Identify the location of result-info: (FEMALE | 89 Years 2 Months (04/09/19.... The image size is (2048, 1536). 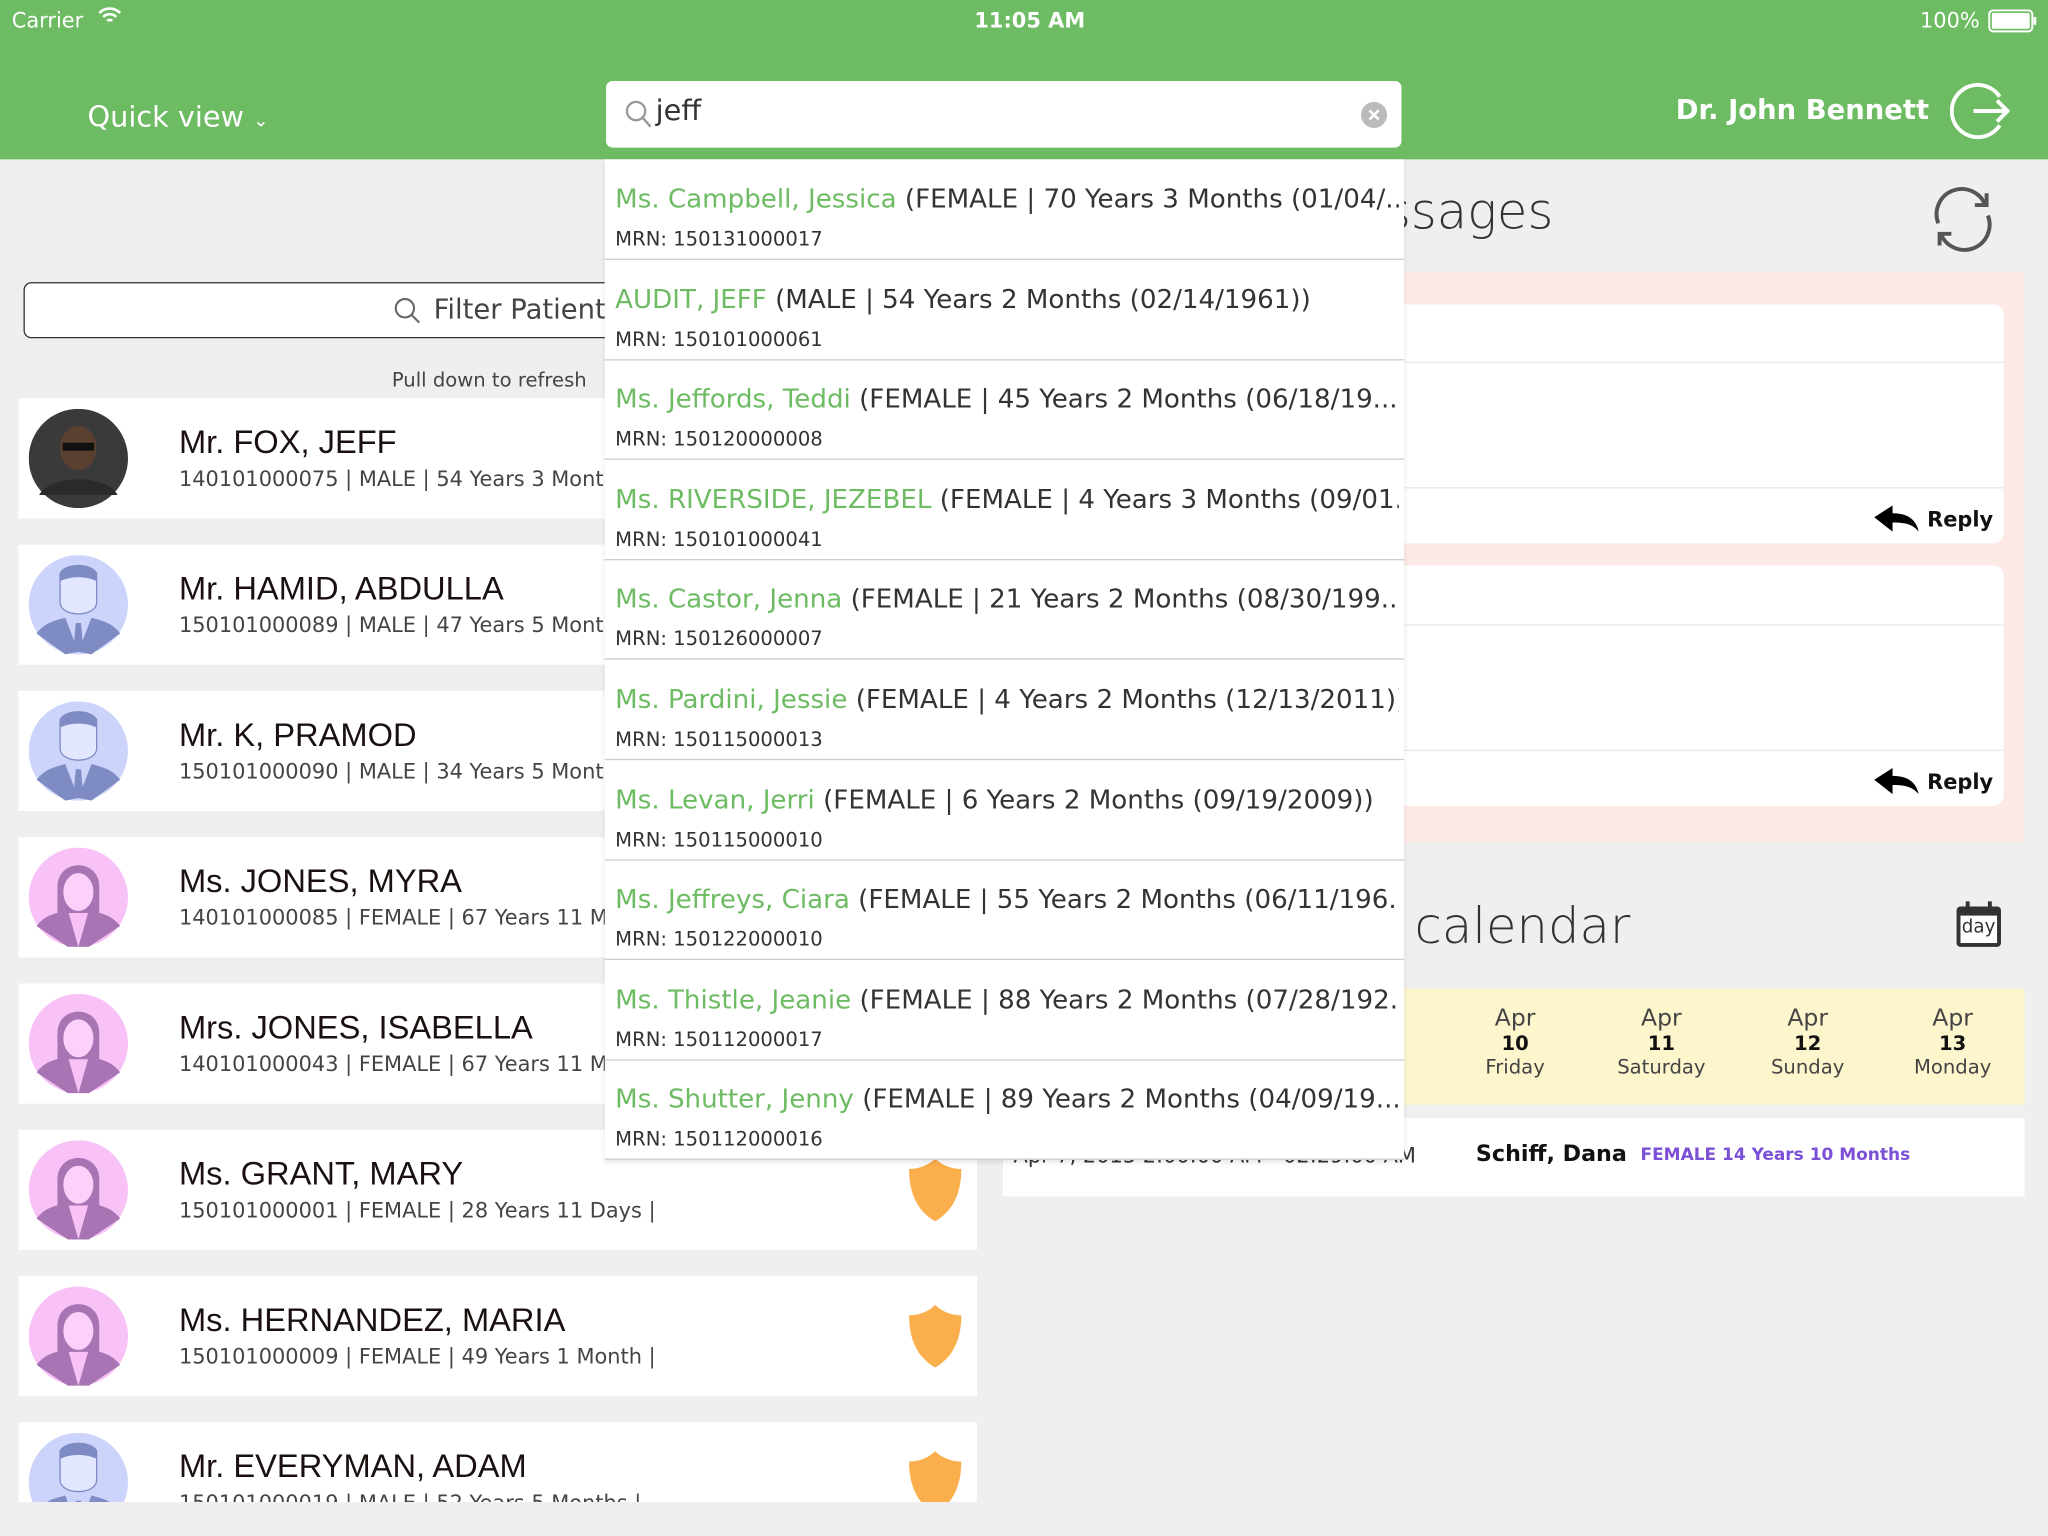
(1130, 1099).